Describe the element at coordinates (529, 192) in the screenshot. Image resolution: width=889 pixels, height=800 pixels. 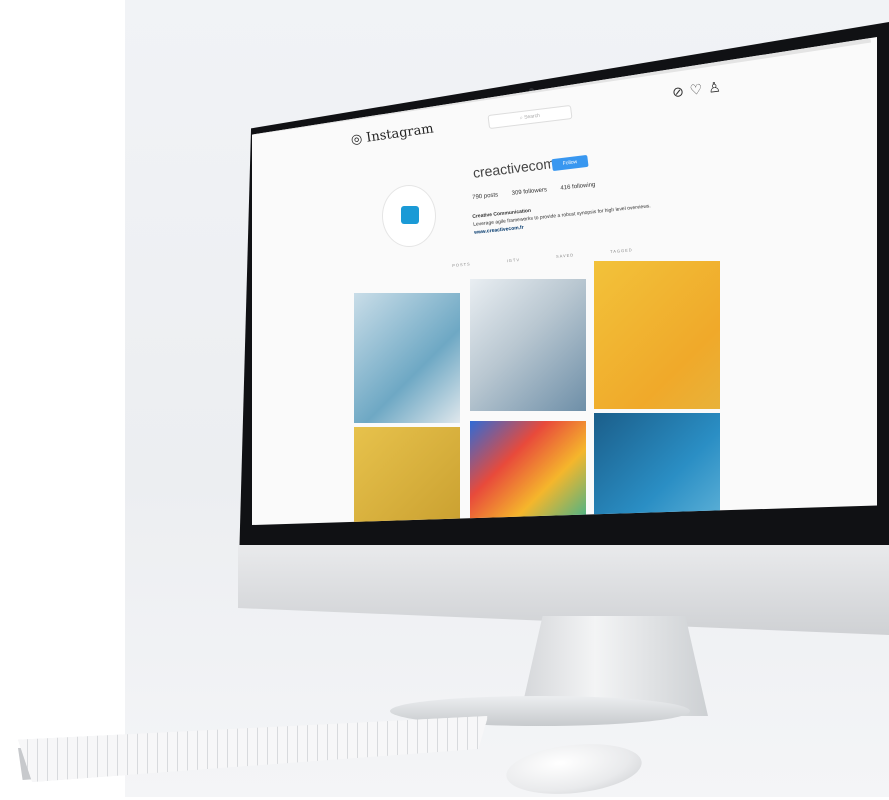
I see `followers-count: 309 followers` at that location.